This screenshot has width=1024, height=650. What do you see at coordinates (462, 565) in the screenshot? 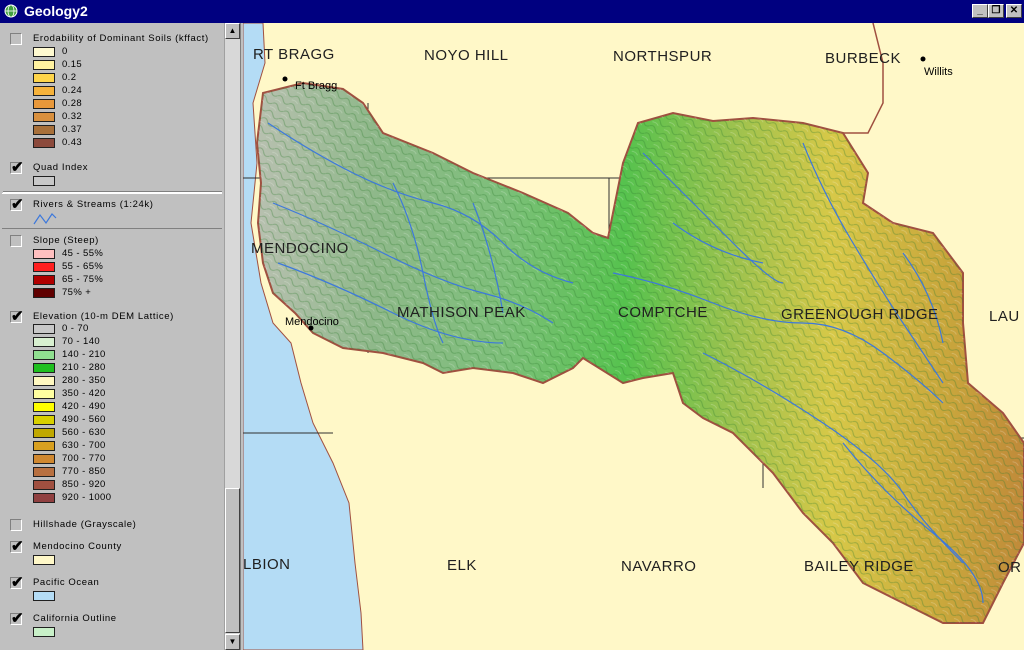
I see `quad-label: ELK` at bounding box center [462, 565].